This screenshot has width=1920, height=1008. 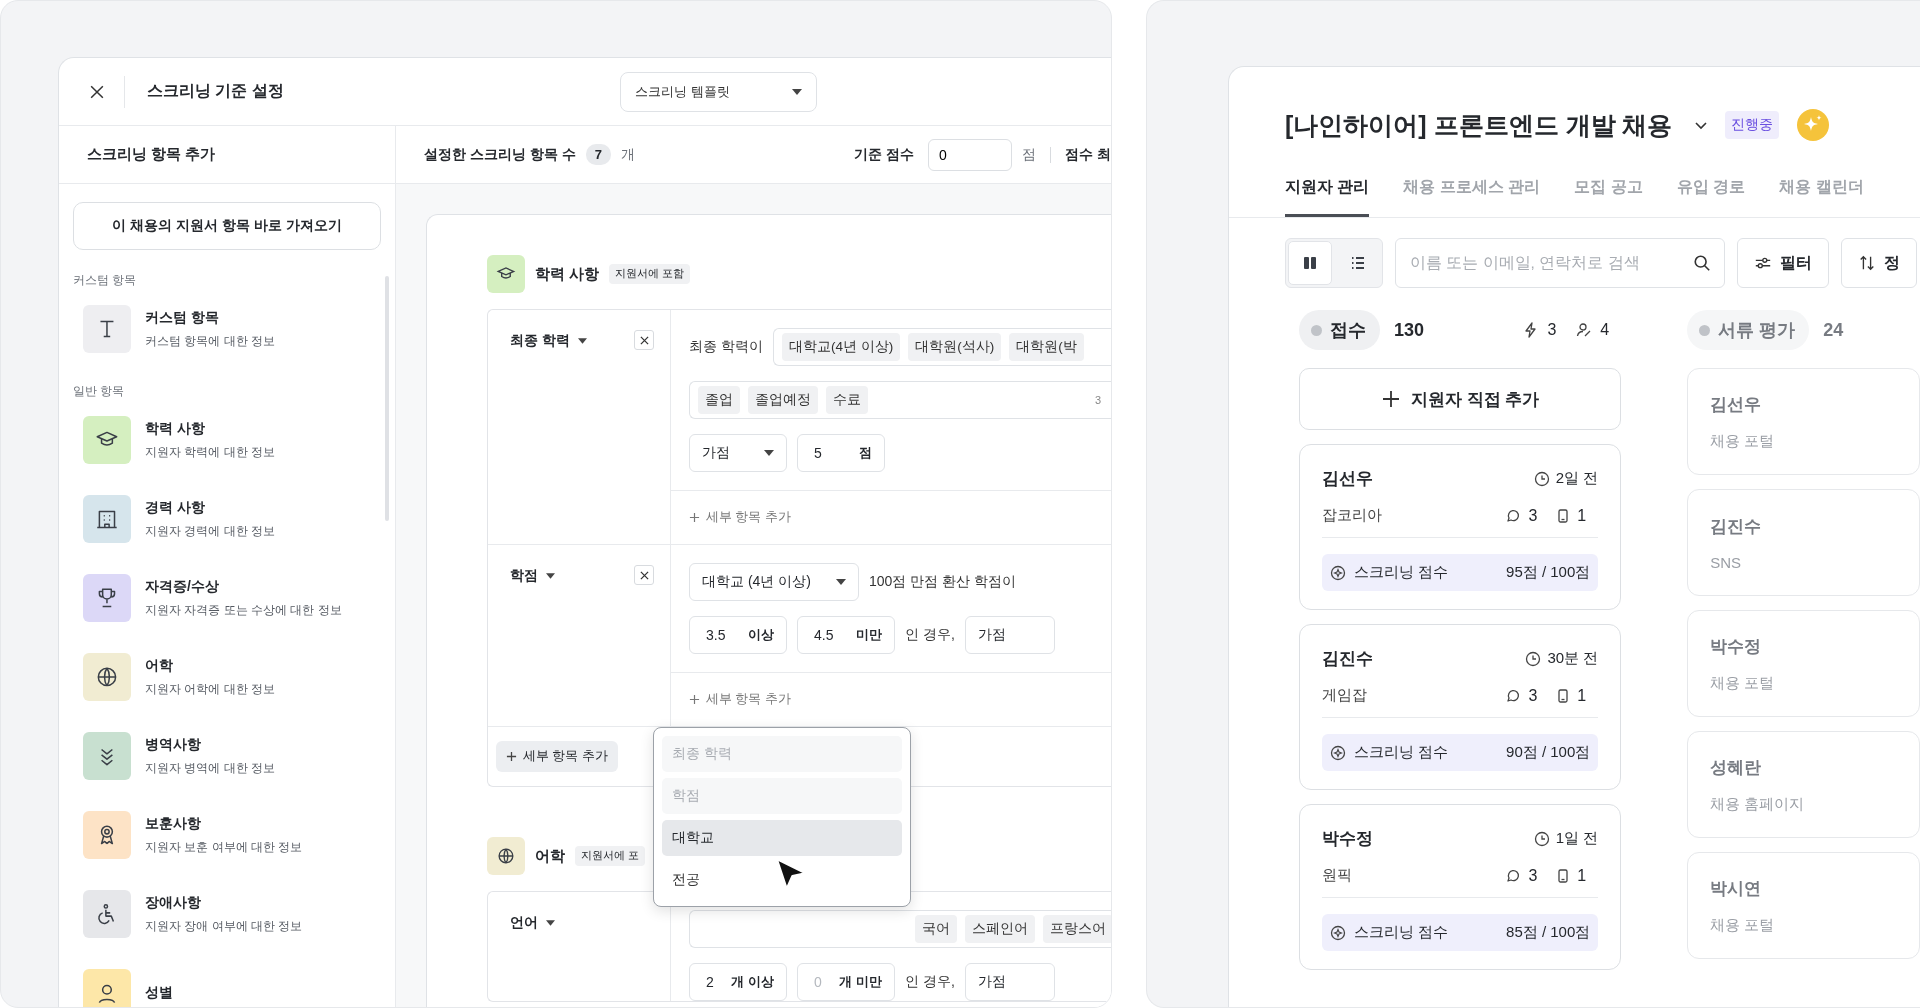 I want to click on board-view-button, so click(x=1310, y=263).